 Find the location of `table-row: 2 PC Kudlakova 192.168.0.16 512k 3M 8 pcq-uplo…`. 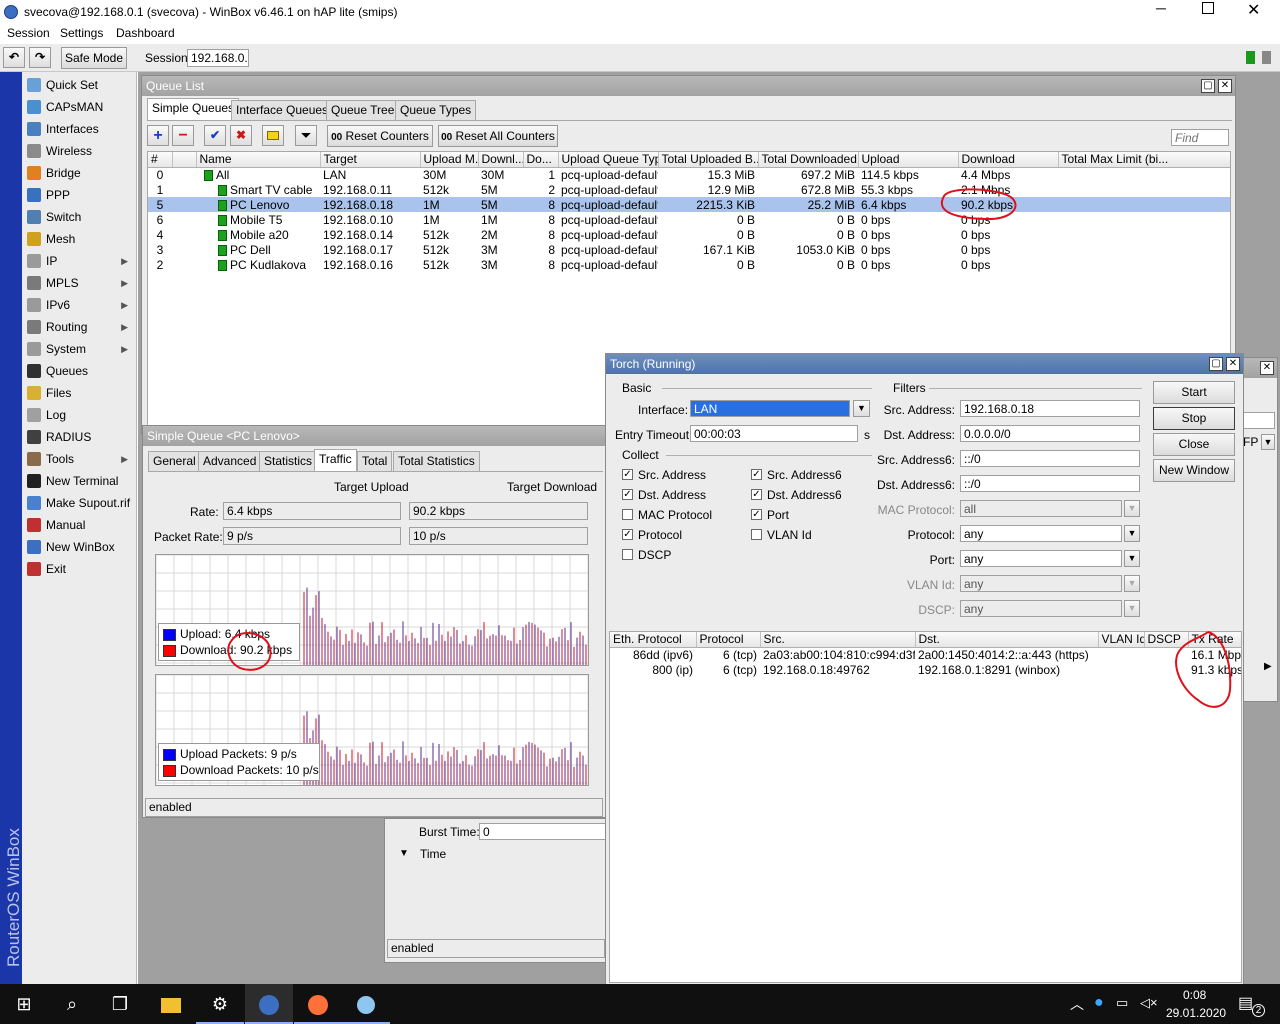

table-row: 2 PC Kudlakova 192.168.0.16 512k 3M 8 pcq-uplo… is located at coordinates (689, 264).